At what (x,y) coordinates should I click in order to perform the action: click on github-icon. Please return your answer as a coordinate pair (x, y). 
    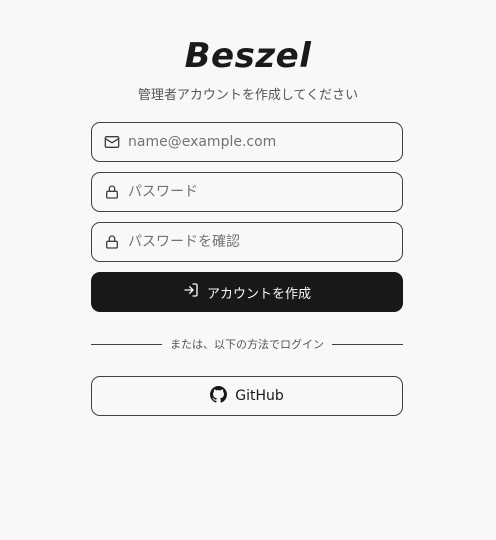
    Looking at the image, I should click on (219, 396).